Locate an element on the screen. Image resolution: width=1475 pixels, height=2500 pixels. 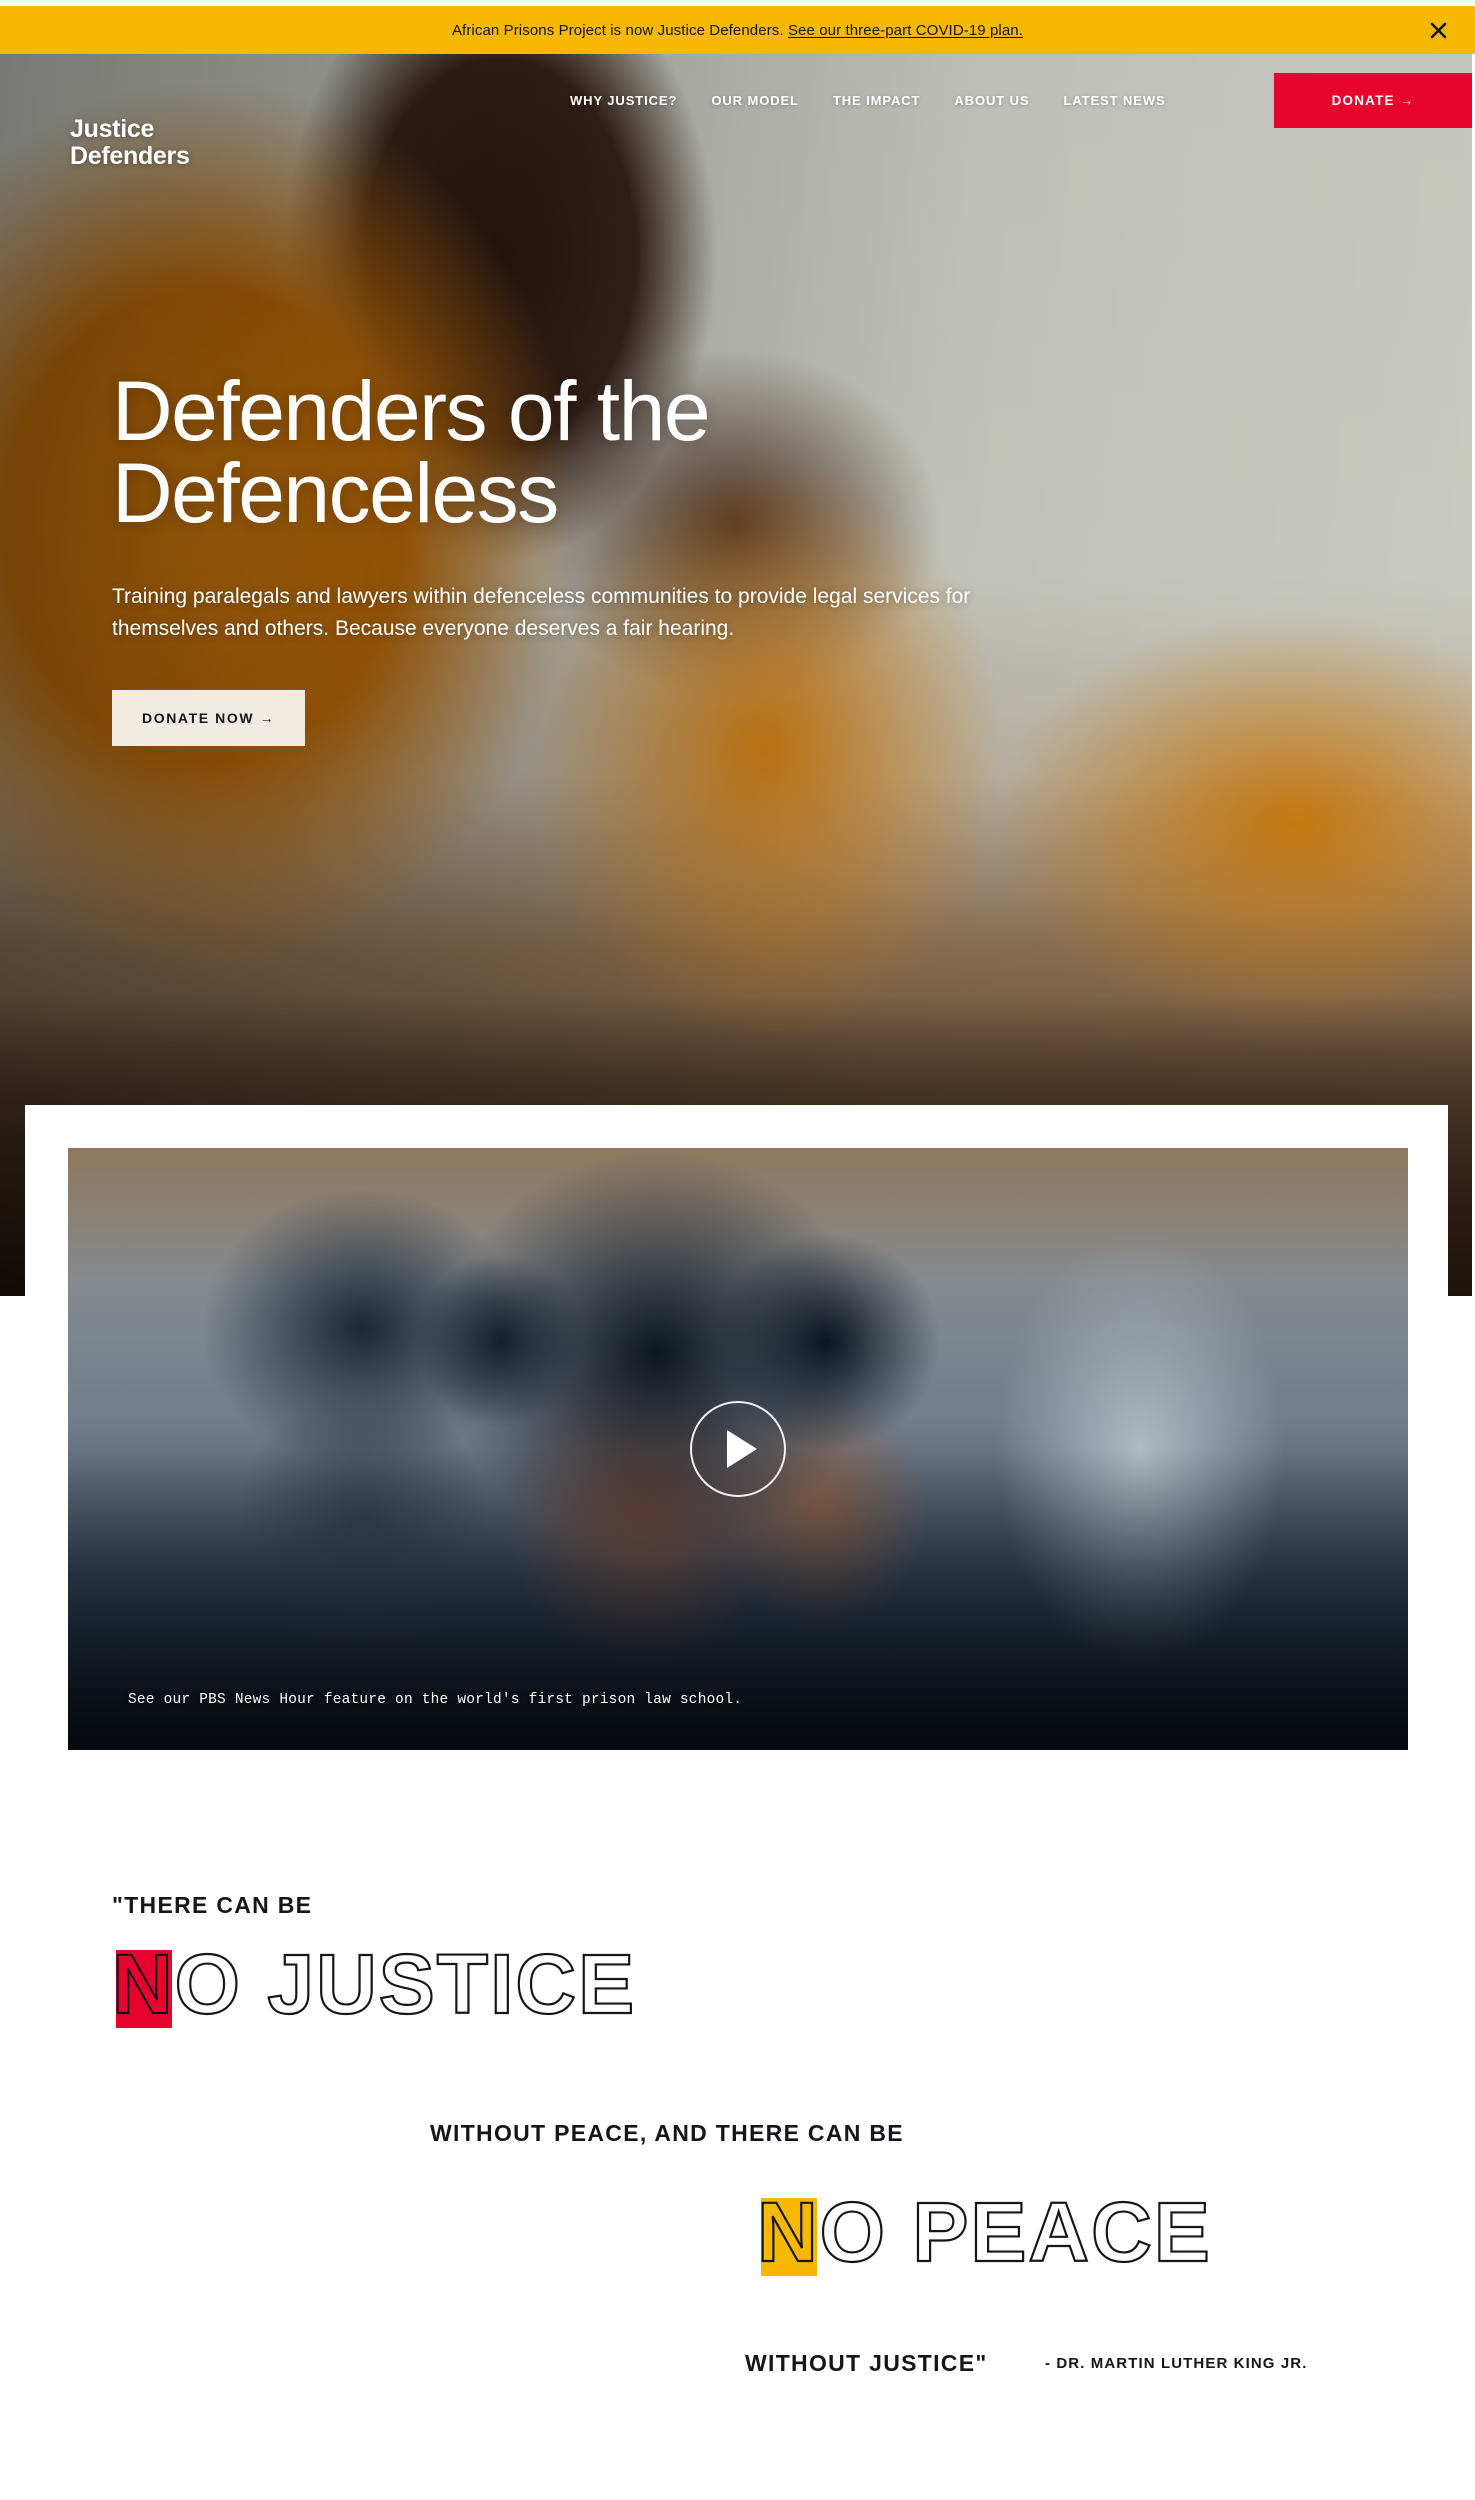
logo-line-2: Defenders is located at coordinates (130, 156).